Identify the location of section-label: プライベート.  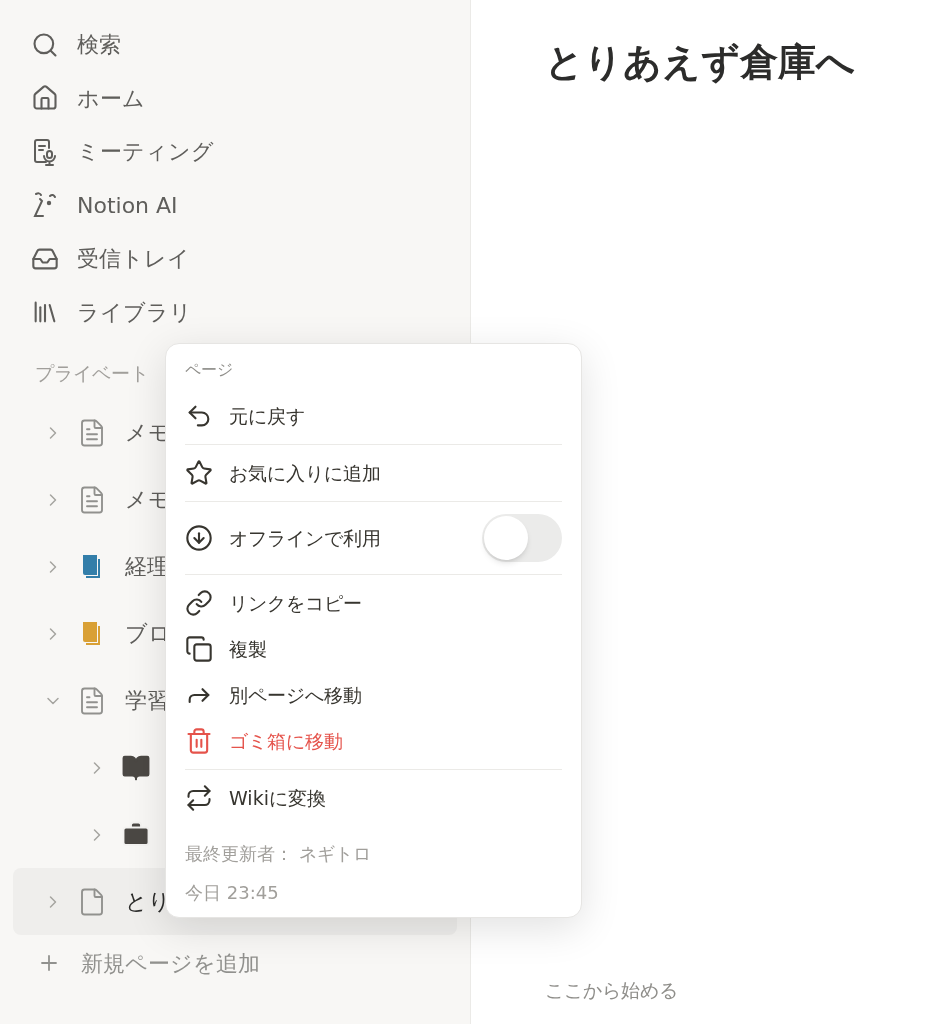
(92, 373).